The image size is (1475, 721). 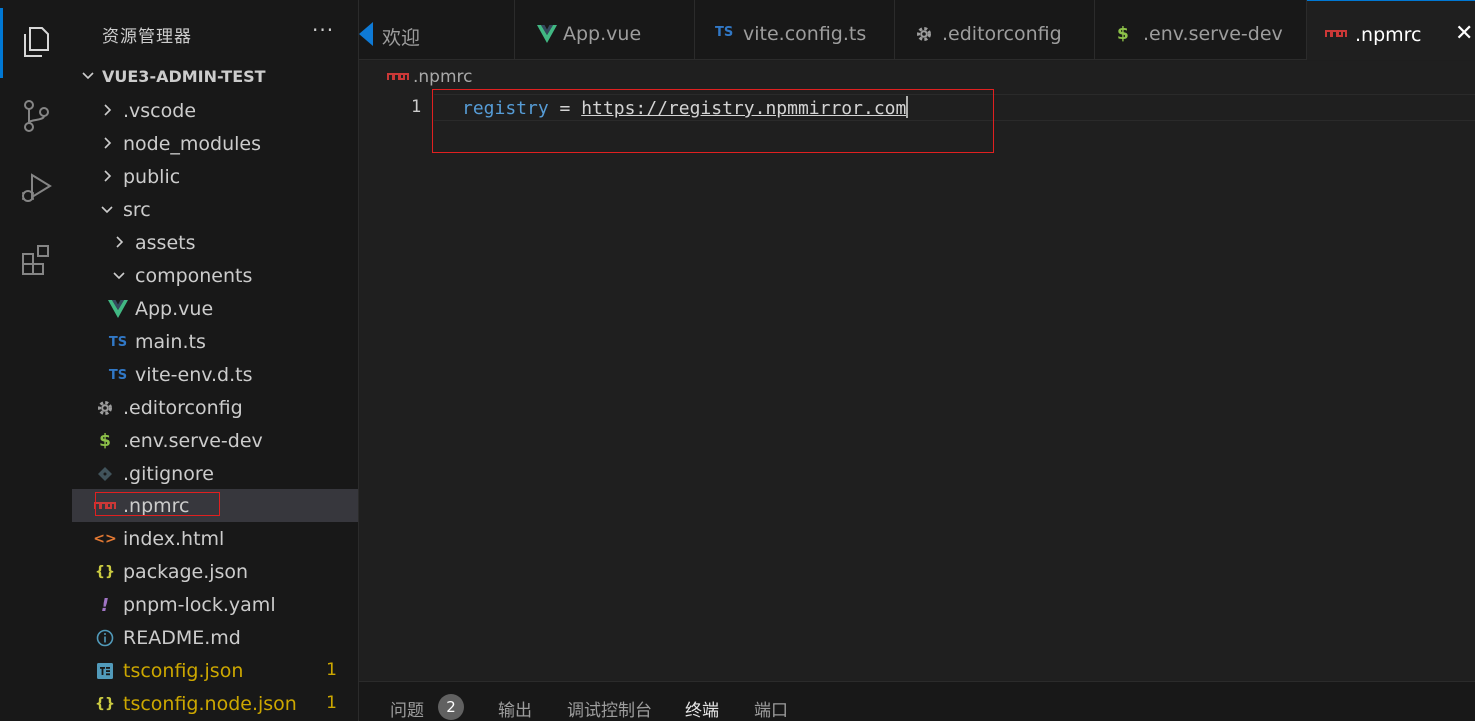 I want to click on sidebar-title: 资源管理器, so click(x=147, y=37).